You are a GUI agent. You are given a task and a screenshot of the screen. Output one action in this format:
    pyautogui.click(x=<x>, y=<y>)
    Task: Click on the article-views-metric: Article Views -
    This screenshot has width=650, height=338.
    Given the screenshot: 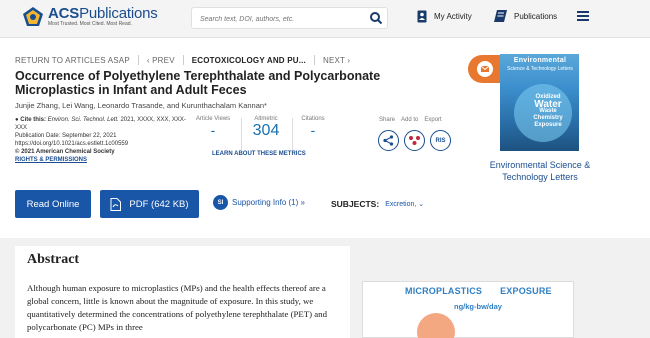 What is the action you would take?
    pyautogui.click(x=213, y=127)
    